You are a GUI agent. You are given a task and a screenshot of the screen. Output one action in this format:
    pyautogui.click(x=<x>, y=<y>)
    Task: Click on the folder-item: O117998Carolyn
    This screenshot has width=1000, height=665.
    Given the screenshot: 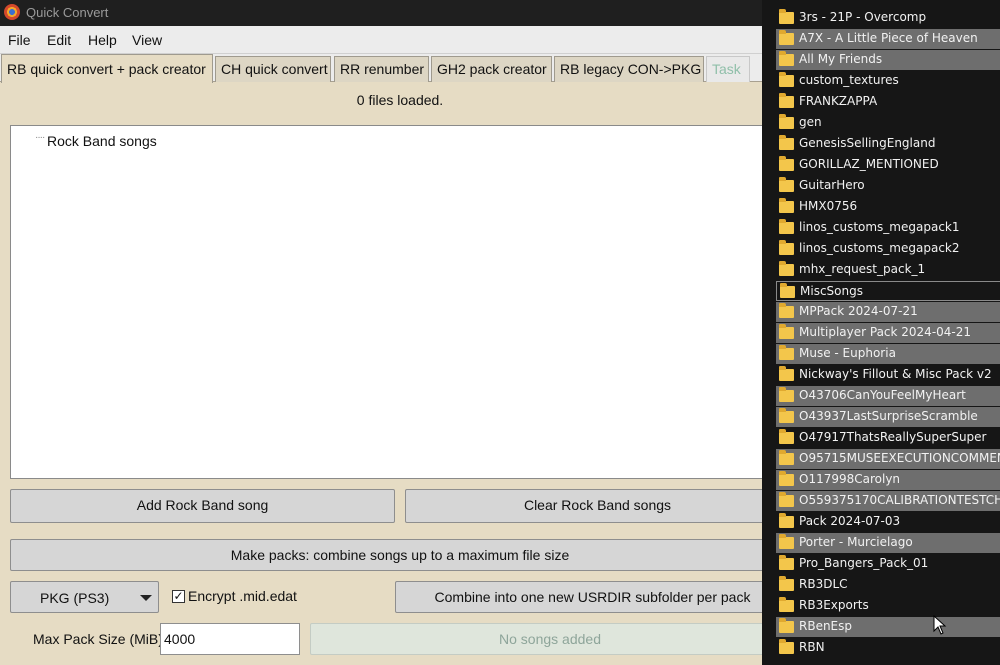 What is the action you would take?
    pyautogui.click(x=888, y=480)
    